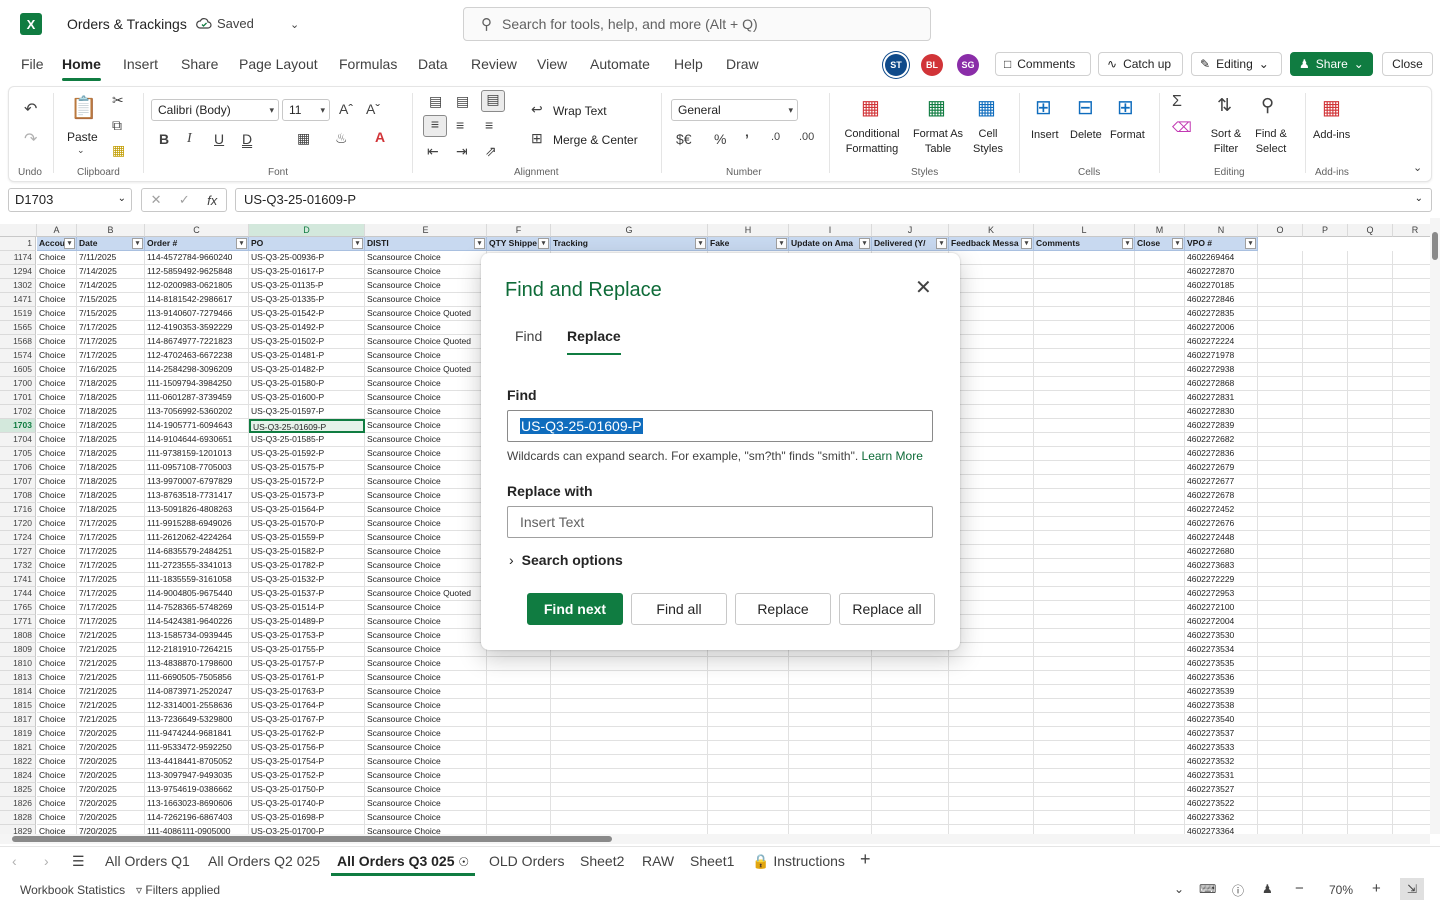 The height and width of the screenshot is (900, 1440). What do you see at coordinates (1221, 538) in the screenshot?
I see `table-cell: 4602272448` at bounding box center [1221, 538].